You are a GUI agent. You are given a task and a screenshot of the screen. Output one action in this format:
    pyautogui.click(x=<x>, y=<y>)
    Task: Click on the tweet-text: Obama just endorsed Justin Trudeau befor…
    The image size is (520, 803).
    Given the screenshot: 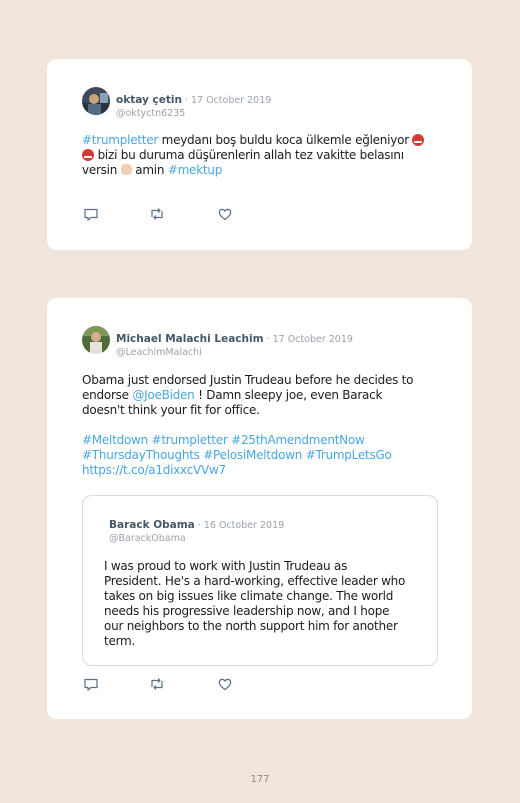 What is the action you would take?
    pyautogui.click(x=267, y=425)
    